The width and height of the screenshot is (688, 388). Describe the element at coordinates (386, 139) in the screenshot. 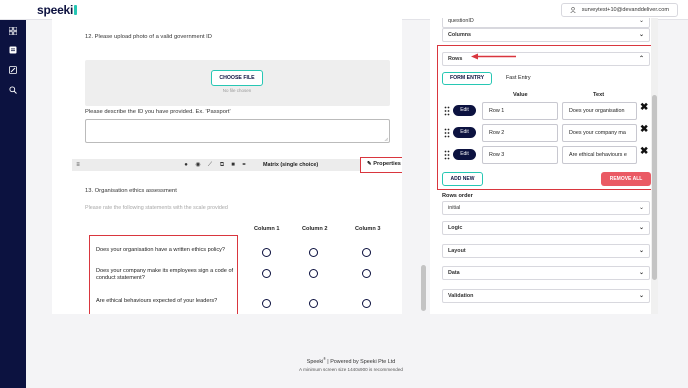

I see `resize-handle-icon` at that location.